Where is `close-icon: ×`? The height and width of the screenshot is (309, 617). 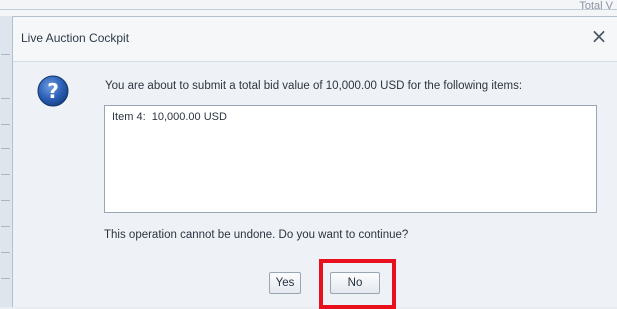
close-icon: × is located at coordinates (599, 36).